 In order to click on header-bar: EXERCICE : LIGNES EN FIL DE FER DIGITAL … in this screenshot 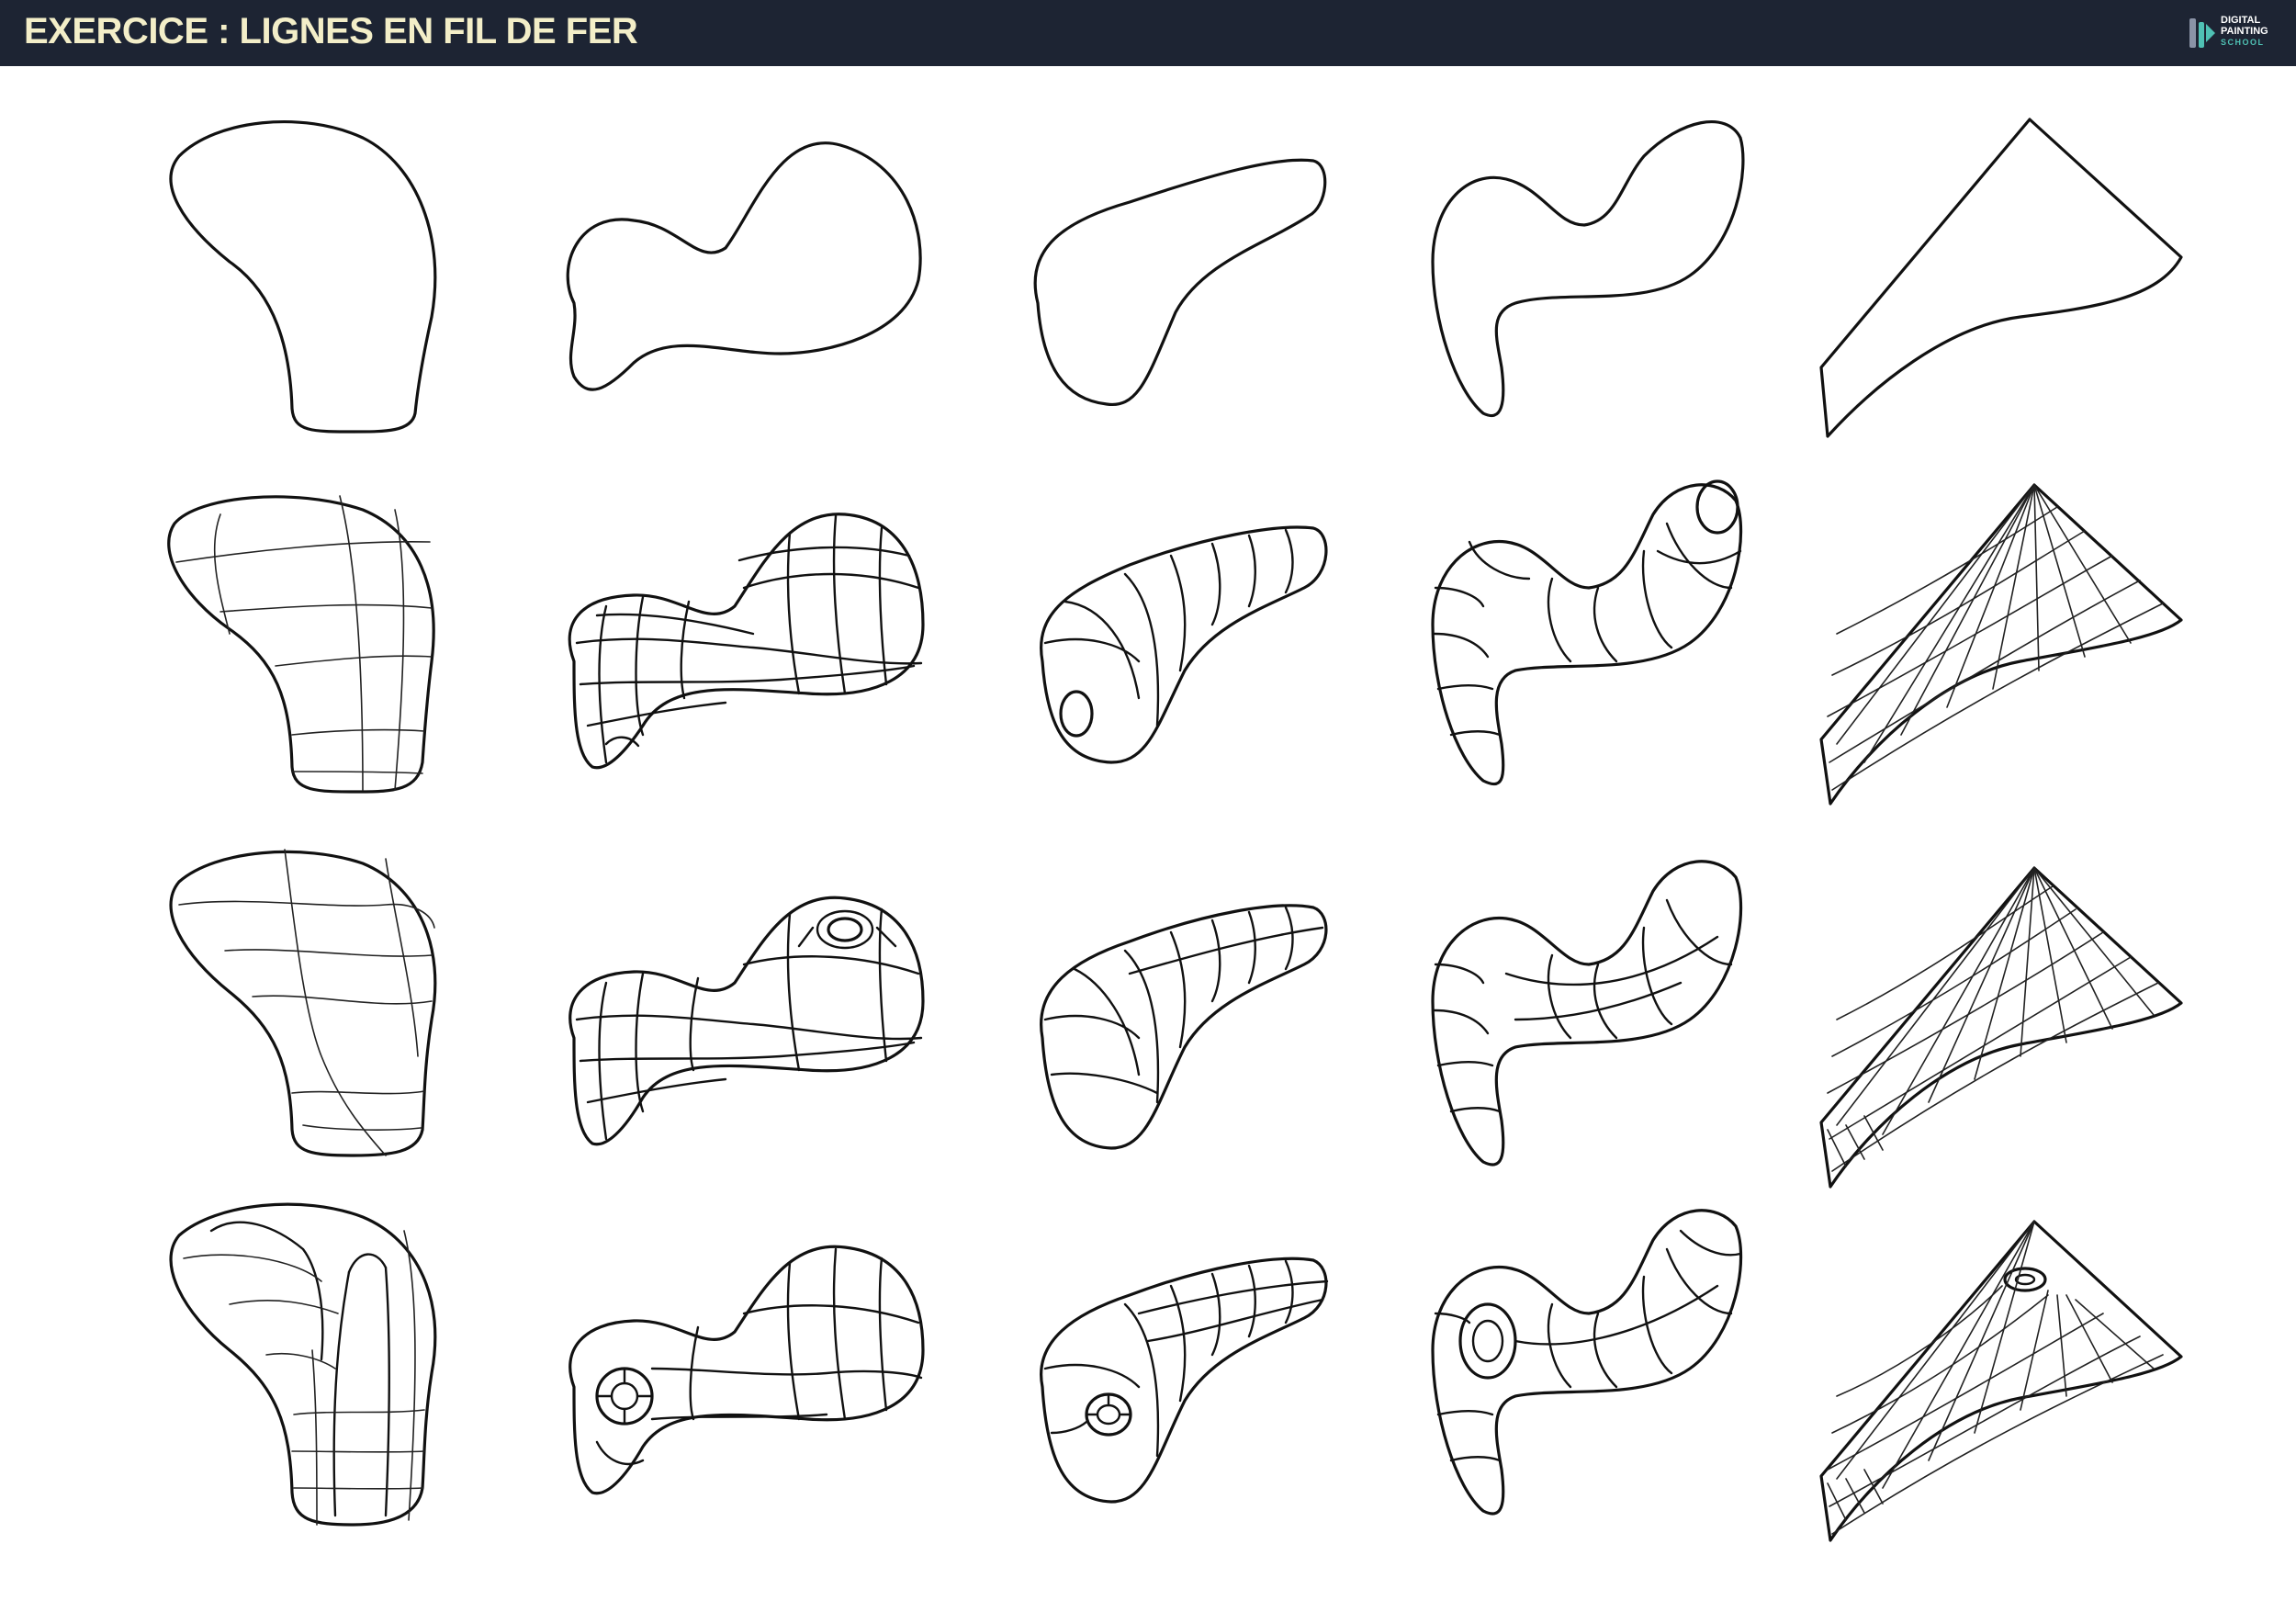, I will do `click(1148, 33)`.